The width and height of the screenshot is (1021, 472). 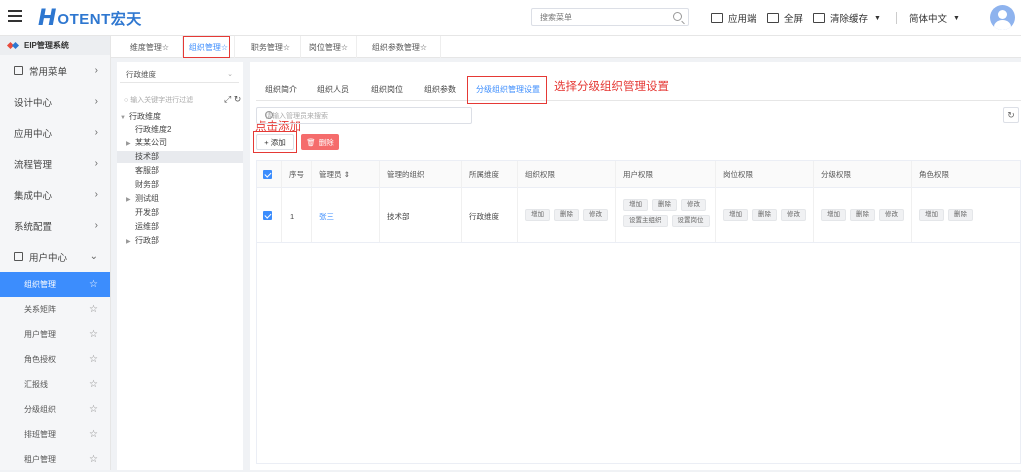 I want to click on post-perms: 增加 删除 修改, so click(x=773, y=215).